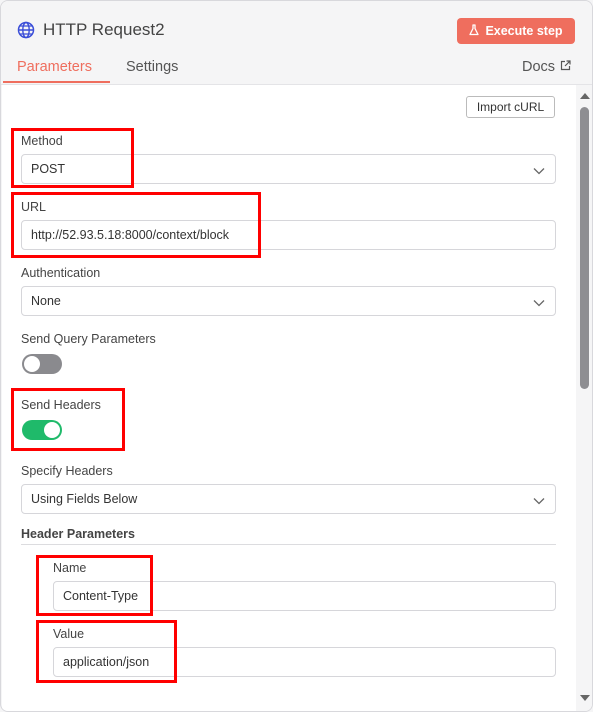  What do you see at coordinates (304, 662) in the screenshot?
I see `header-value-input: application/json` at bounding box center [304, 662].